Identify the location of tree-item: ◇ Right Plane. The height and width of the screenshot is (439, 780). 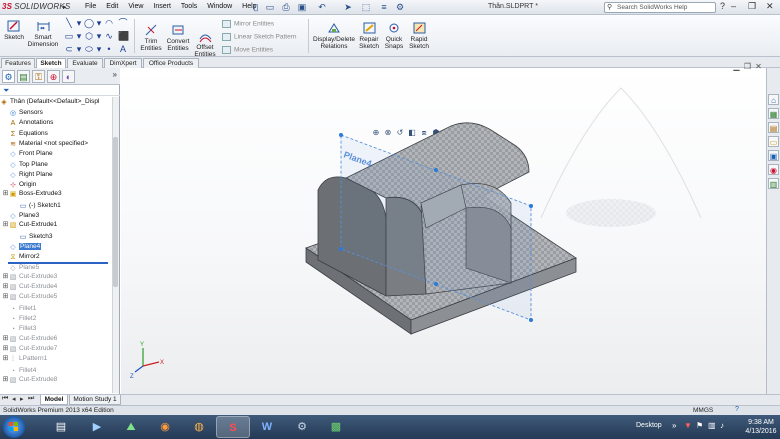
(27, 174).